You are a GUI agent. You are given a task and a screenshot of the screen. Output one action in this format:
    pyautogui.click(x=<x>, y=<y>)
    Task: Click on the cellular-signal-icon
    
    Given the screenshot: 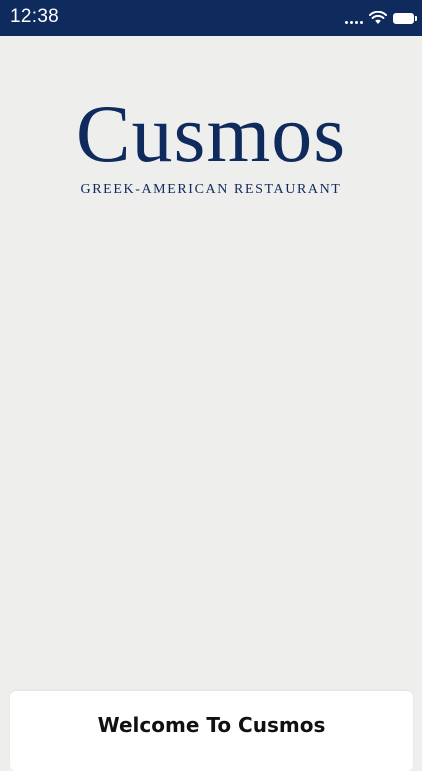 What is the action you would take?
    pyautogui.click(x=354, y=18)
    